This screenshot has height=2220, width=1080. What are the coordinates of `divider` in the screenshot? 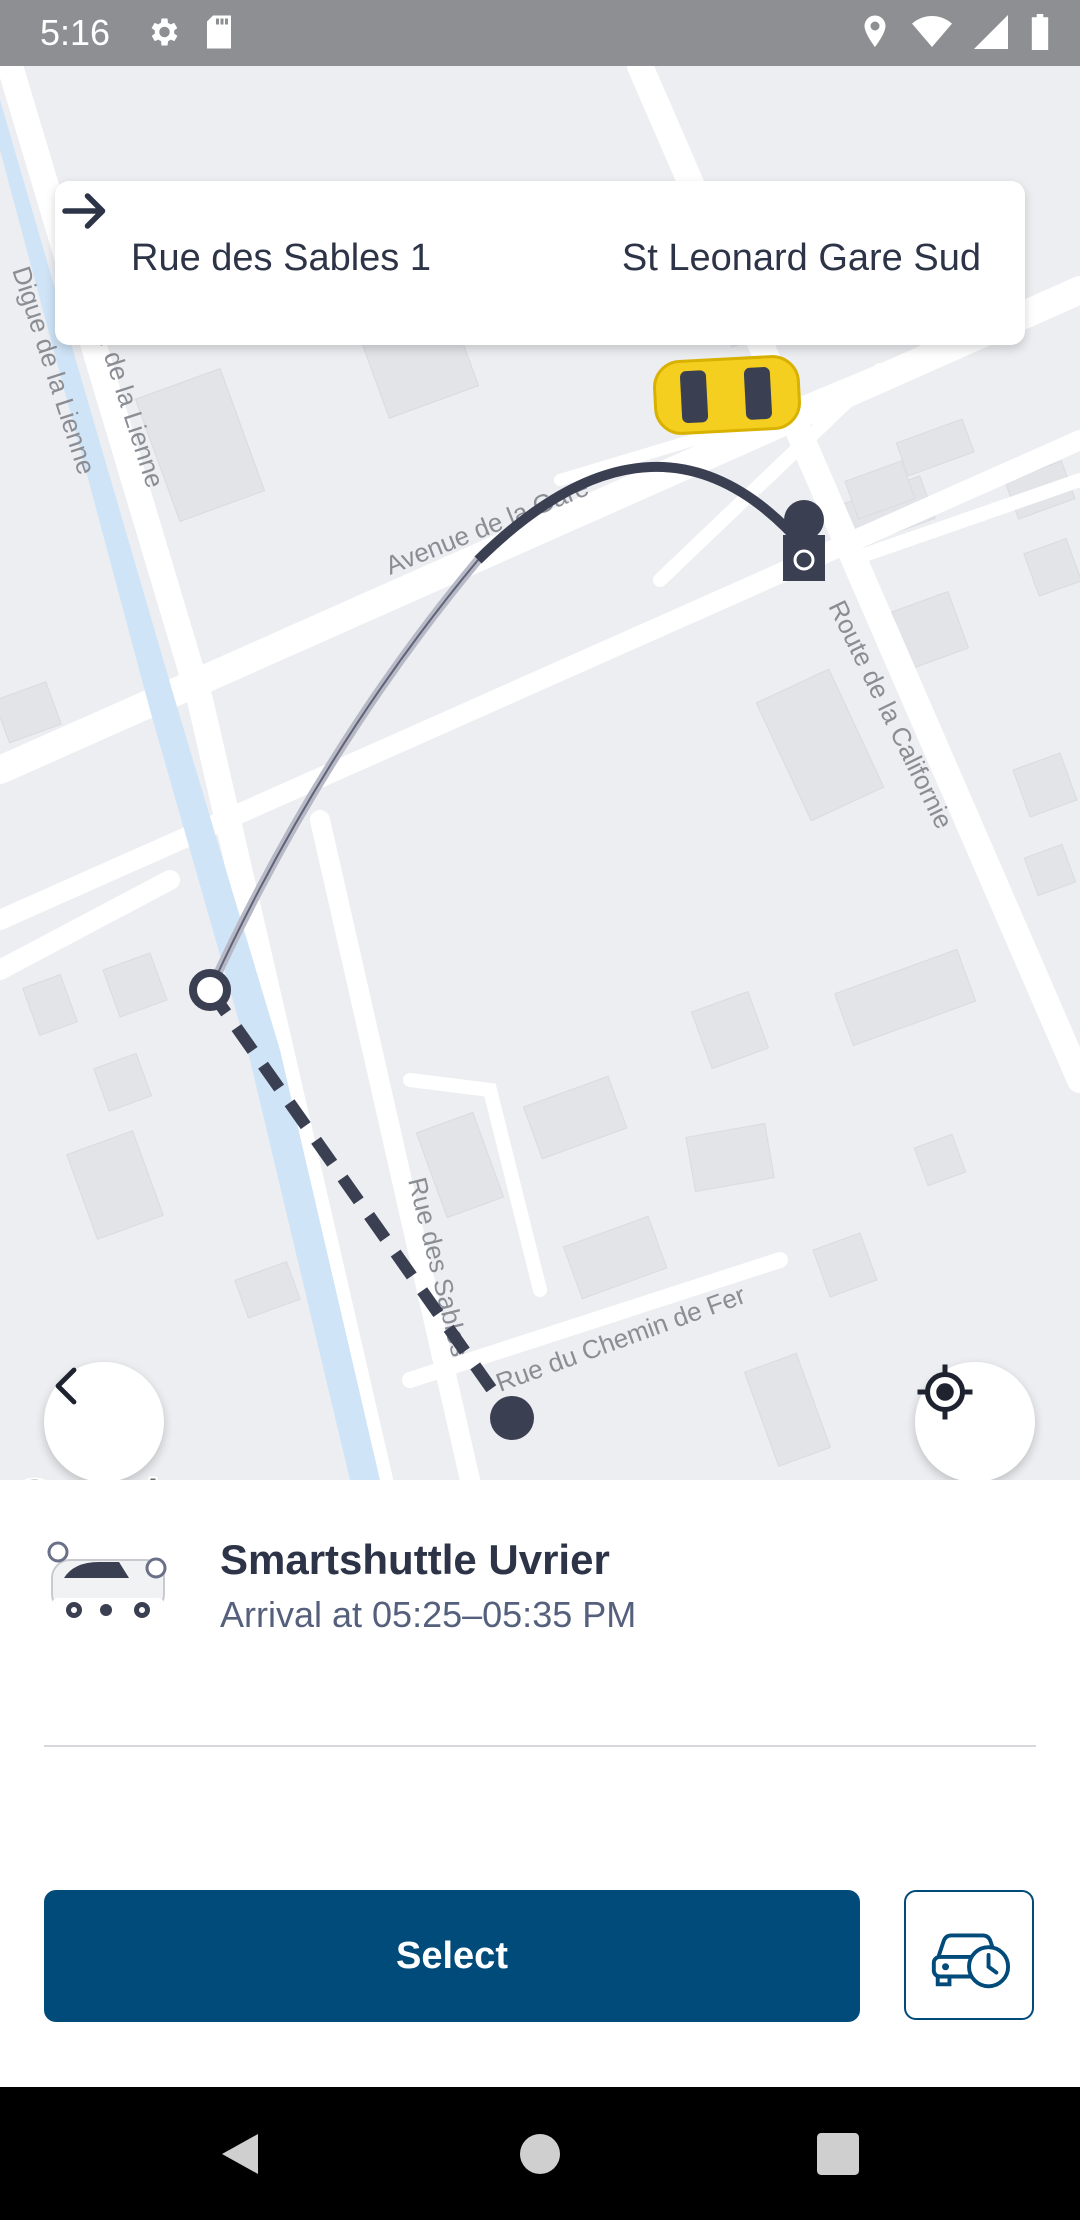 It's located at (540, 1746).